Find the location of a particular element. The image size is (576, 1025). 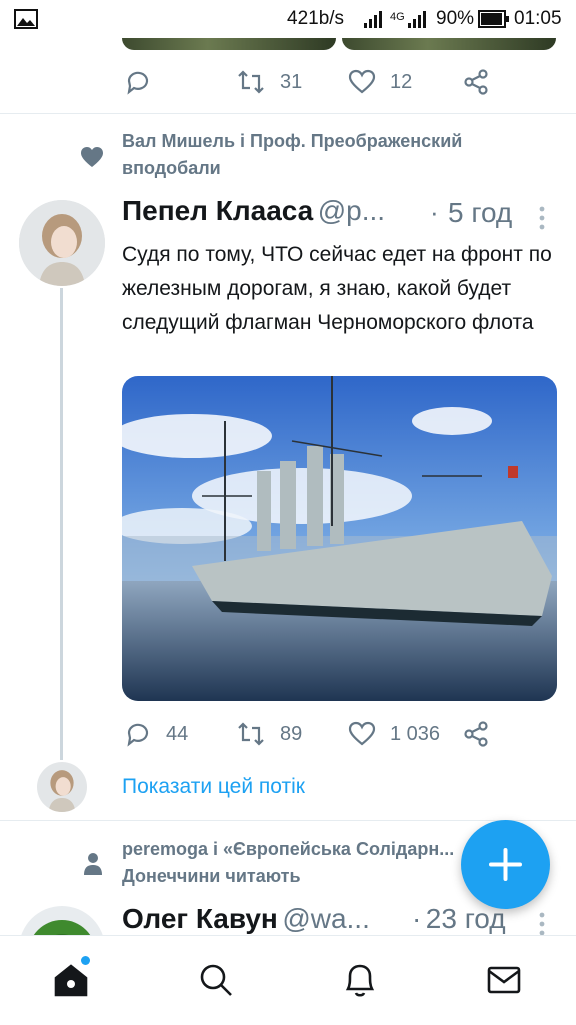

share-button is located at coordinates (476, 734).